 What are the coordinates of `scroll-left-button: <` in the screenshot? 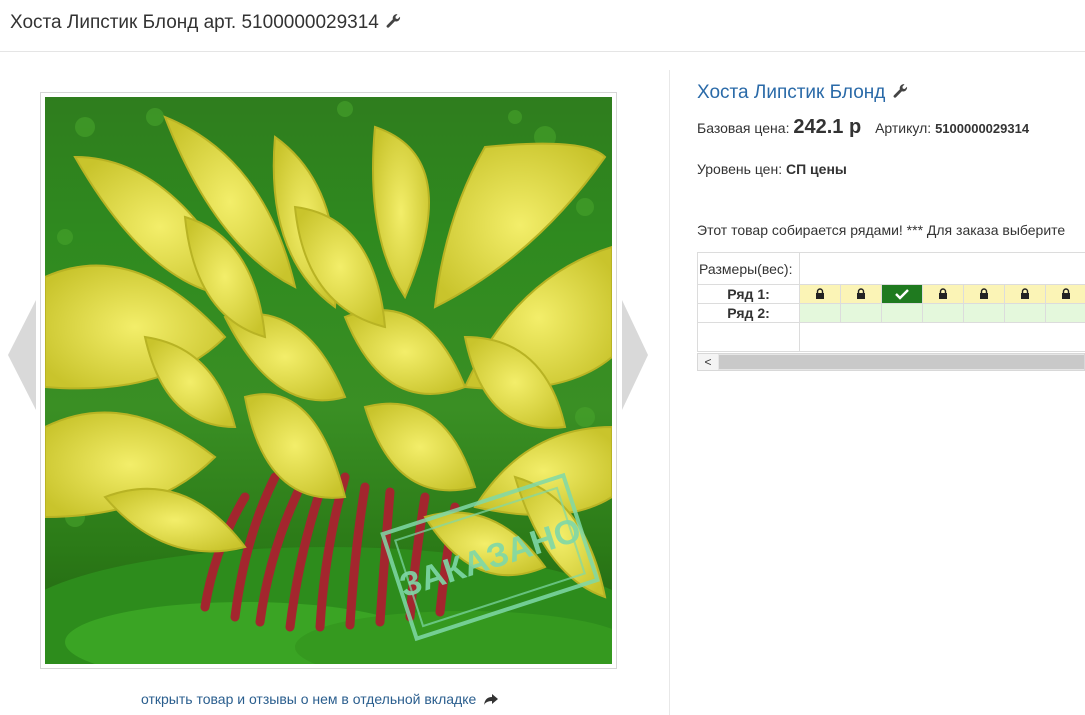 It's located at (708, 362).